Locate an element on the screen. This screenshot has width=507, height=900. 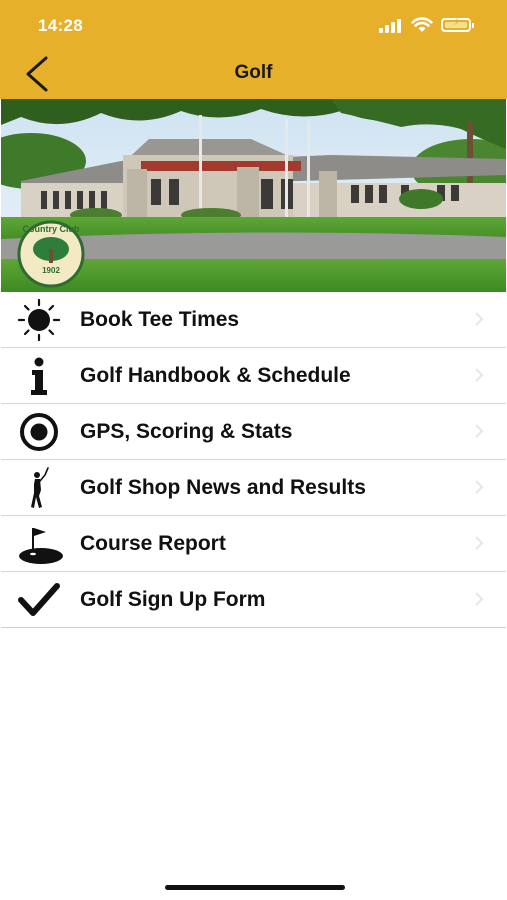
wifi-icon is located at coordinates (422, 24).